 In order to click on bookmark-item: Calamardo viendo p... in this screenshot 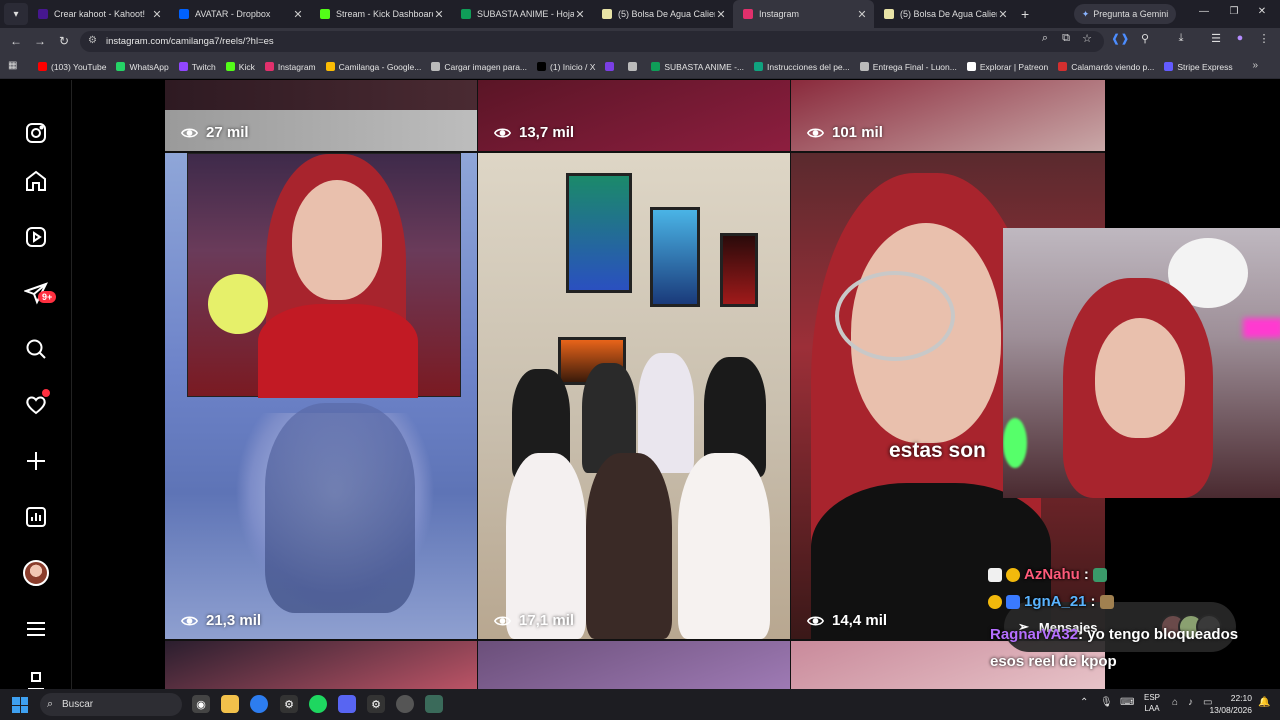, I will do `click(1106, 67)`.